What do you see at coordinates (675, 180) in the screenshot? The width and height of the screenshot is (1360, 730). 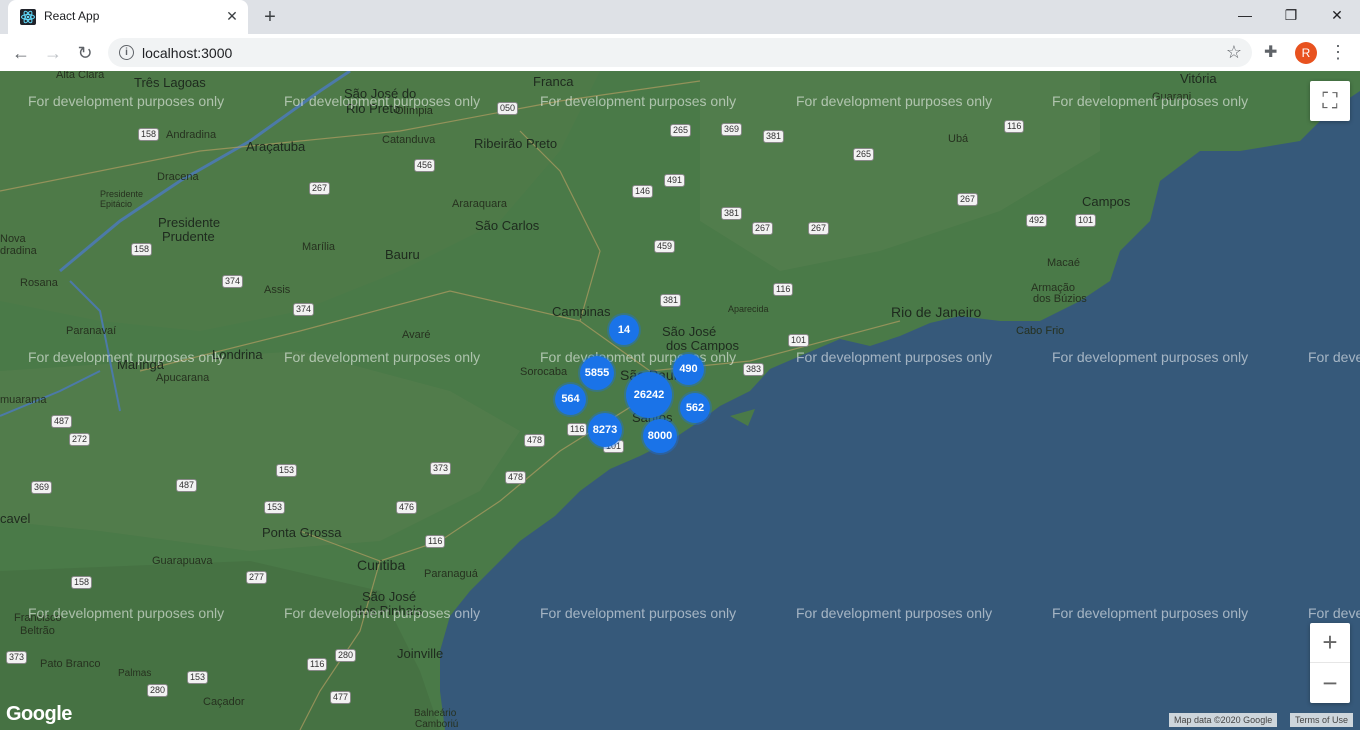 I see `road-shield: 491` at bounding box center [675, 180].